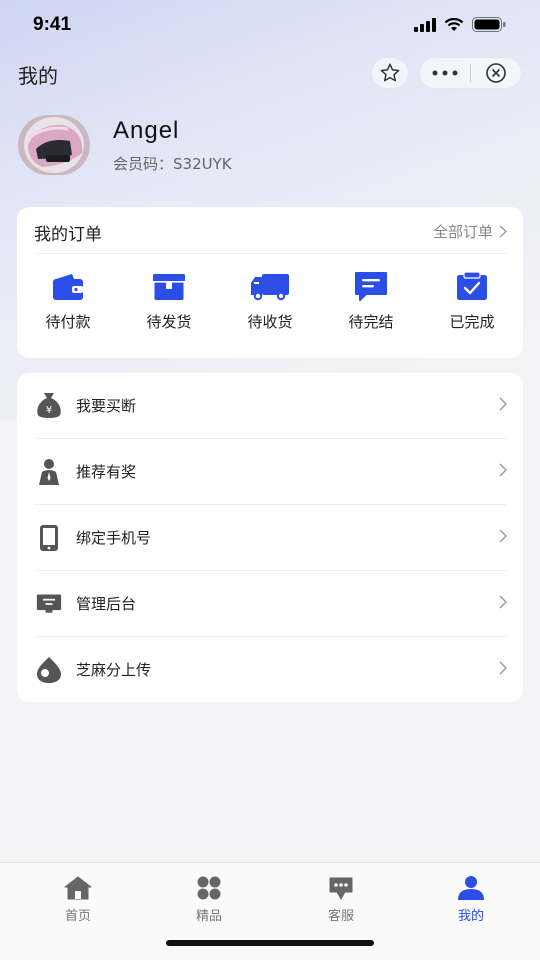 Image resolution: width=540 pixels, height=960 pixels. What do you see at coordinates (472, 322) in the screenshot?
I see `order-completed-label: 已完成` at bounding box center [472, 322].